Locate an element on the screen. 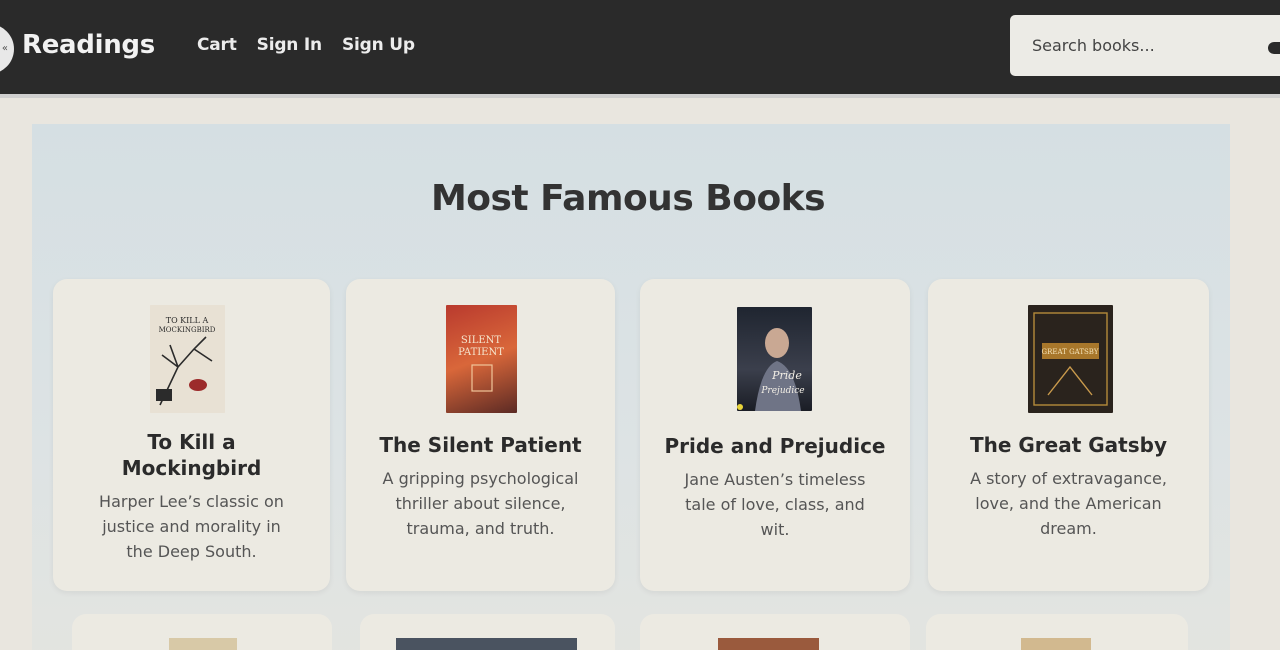  logo-icon: « is located at coordinates (7, 49).